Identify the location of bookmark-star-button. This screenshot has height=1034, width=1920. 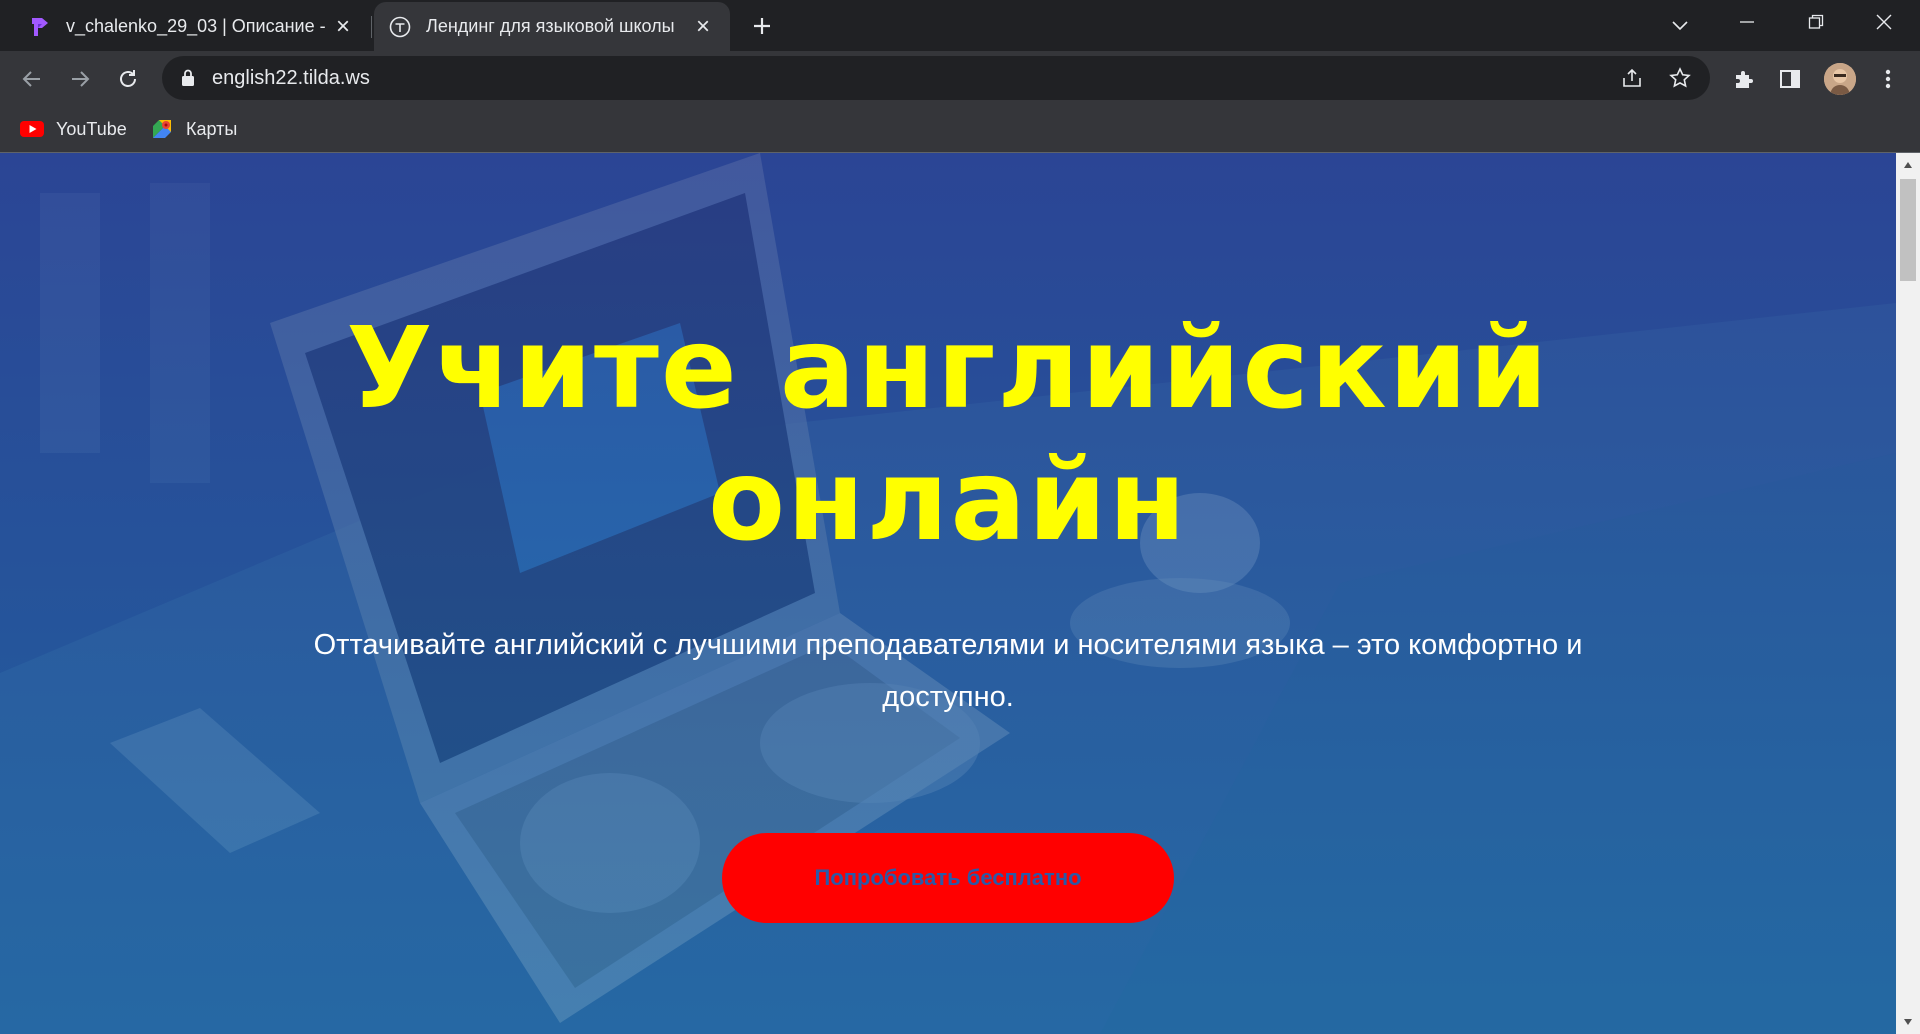
(1680, 78).